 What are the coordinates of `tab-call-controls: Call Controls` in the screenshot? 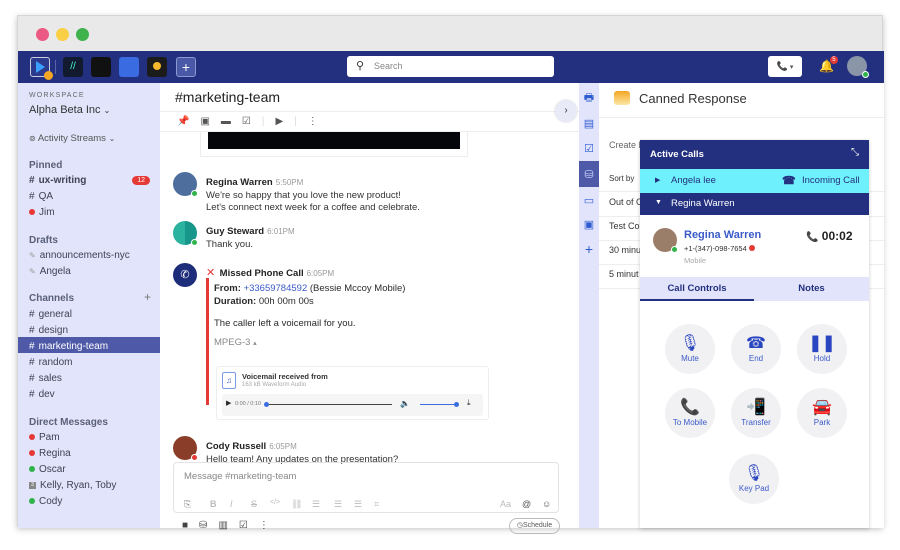 It's located at (697, 289).